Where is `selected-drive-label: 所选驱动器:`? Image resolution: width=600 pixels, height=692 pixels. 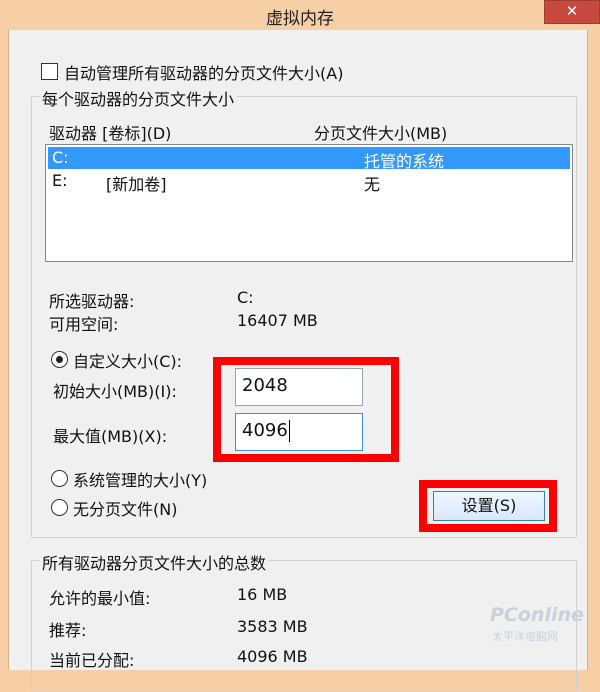 selected-drive-label: 所选驱动器: is located at coordinates (92, 301).